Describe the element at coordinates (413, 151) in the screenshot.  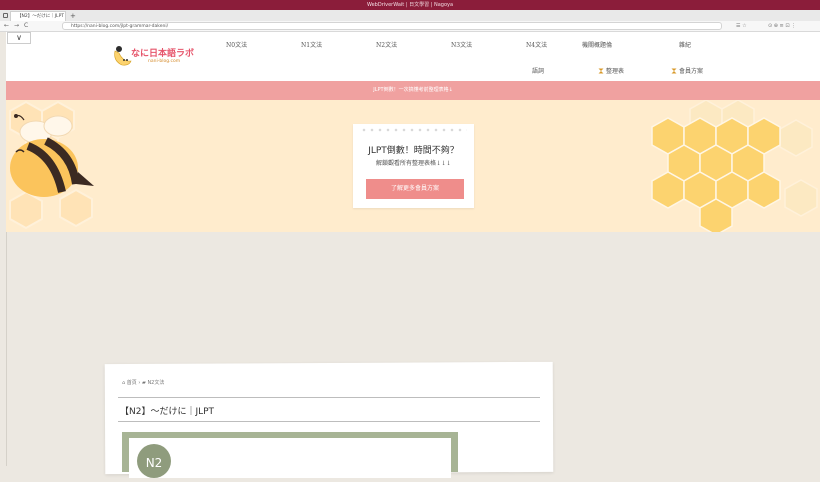
I see `cta-title: JLPT倒數！時間不夠？` at that location.